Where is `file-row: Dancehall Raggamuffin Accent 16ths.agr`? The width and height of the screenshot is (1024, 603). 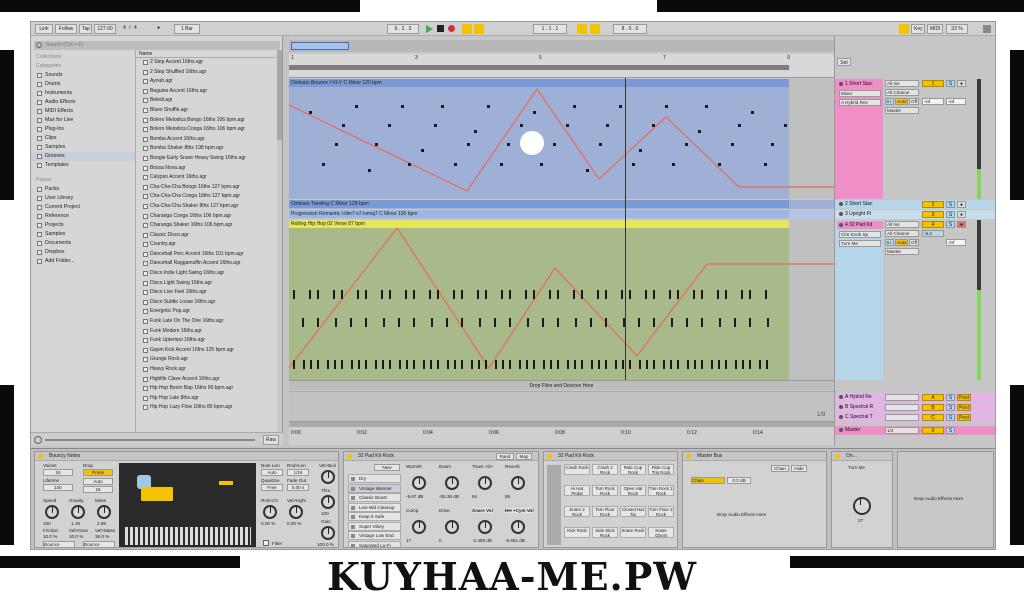
file-row: Dancehall Raggamuffin Accent 16ths.agr is located at coordinates (207, 264).